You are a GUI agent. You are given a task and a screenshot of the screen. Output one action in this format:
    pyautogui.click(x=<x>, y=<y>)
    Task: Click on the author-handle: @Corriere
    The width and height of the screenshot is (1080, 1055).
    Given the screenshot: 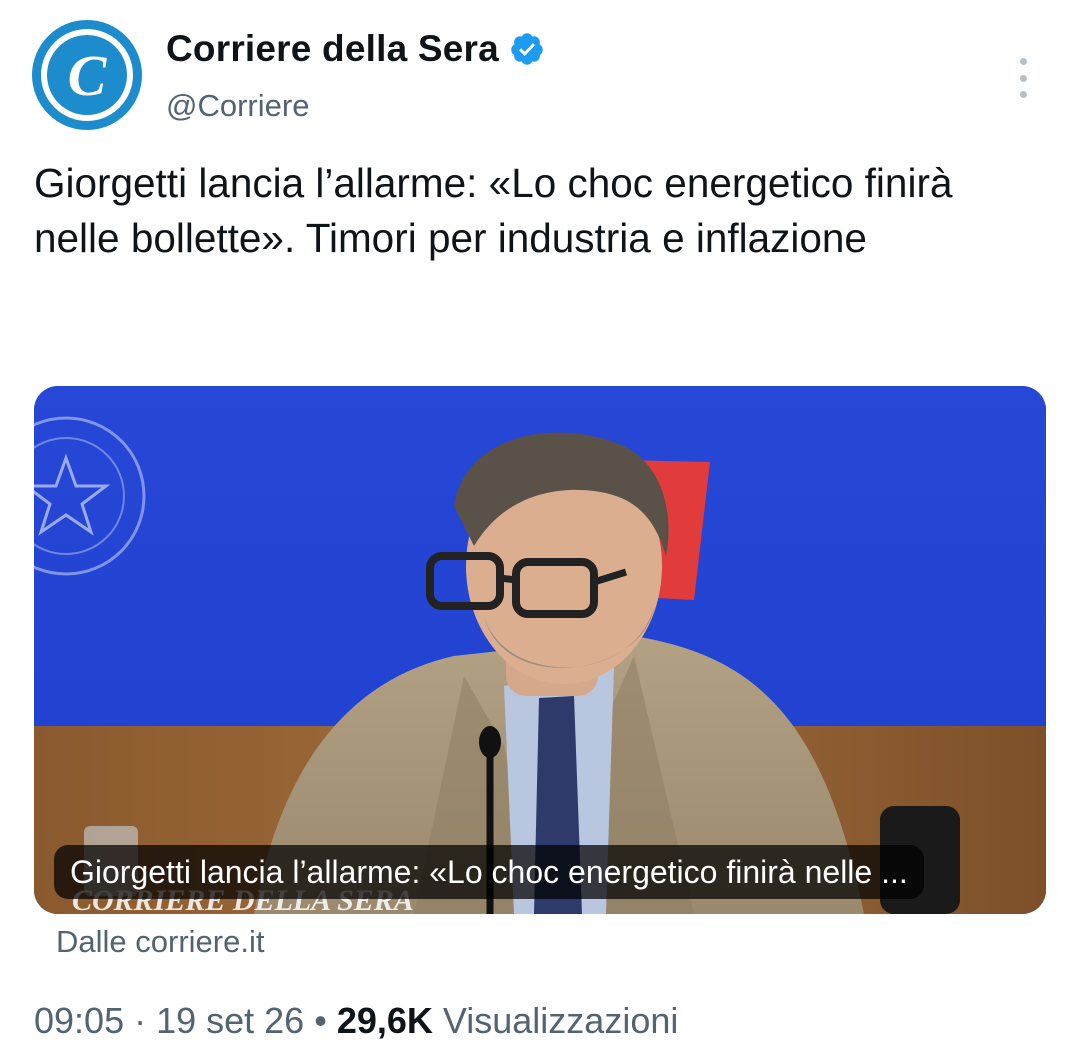 What is the action you would take?
    pyautogui.click(x=237, y=106)
    